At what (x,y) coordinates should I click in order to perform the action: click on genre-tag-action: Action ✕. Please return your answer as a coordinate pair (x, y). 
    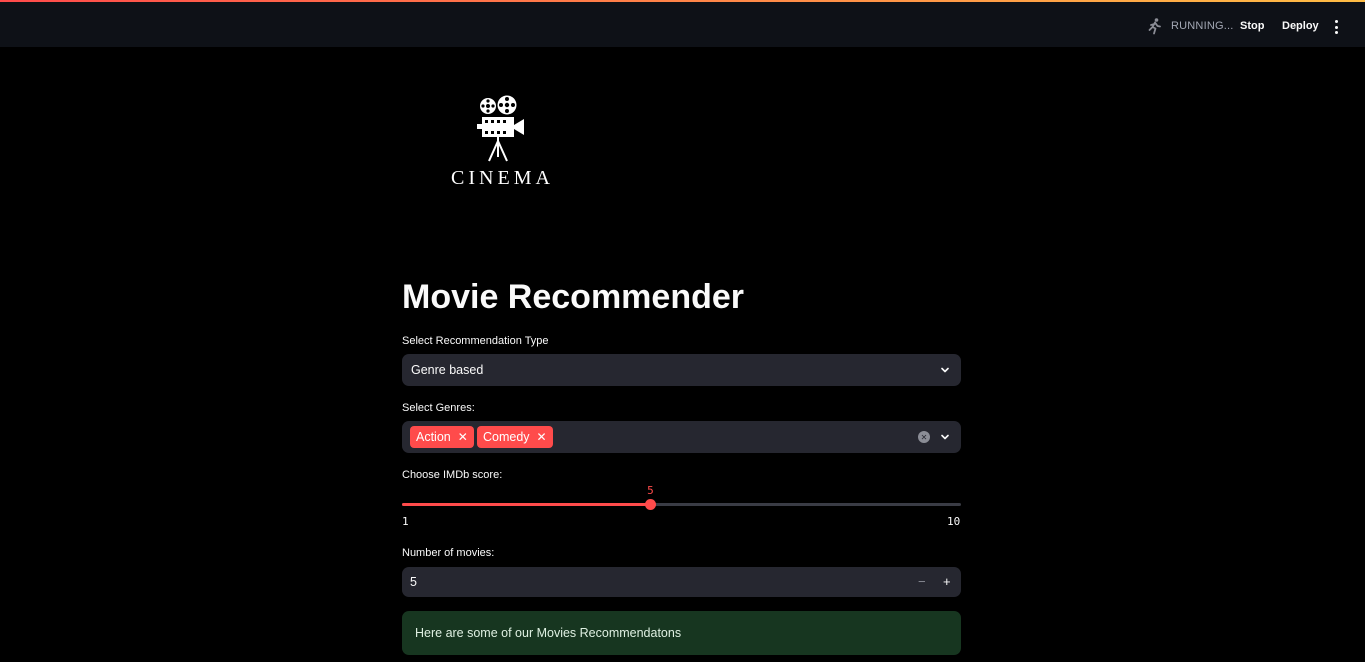
    Looking at the image, I should click on (442, 437).